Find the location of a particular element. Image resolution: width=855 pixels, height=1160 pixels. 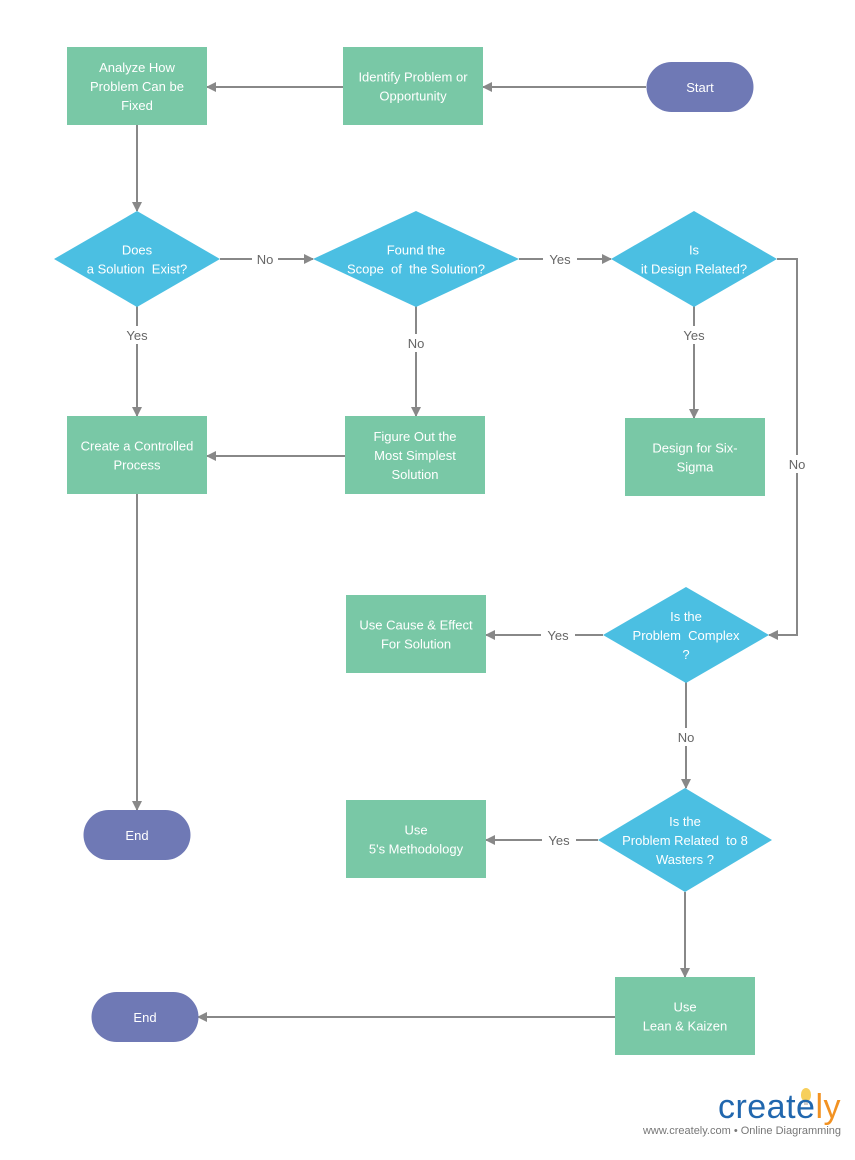

logo-wordmark: creately is located at coordinates (742, 1107).